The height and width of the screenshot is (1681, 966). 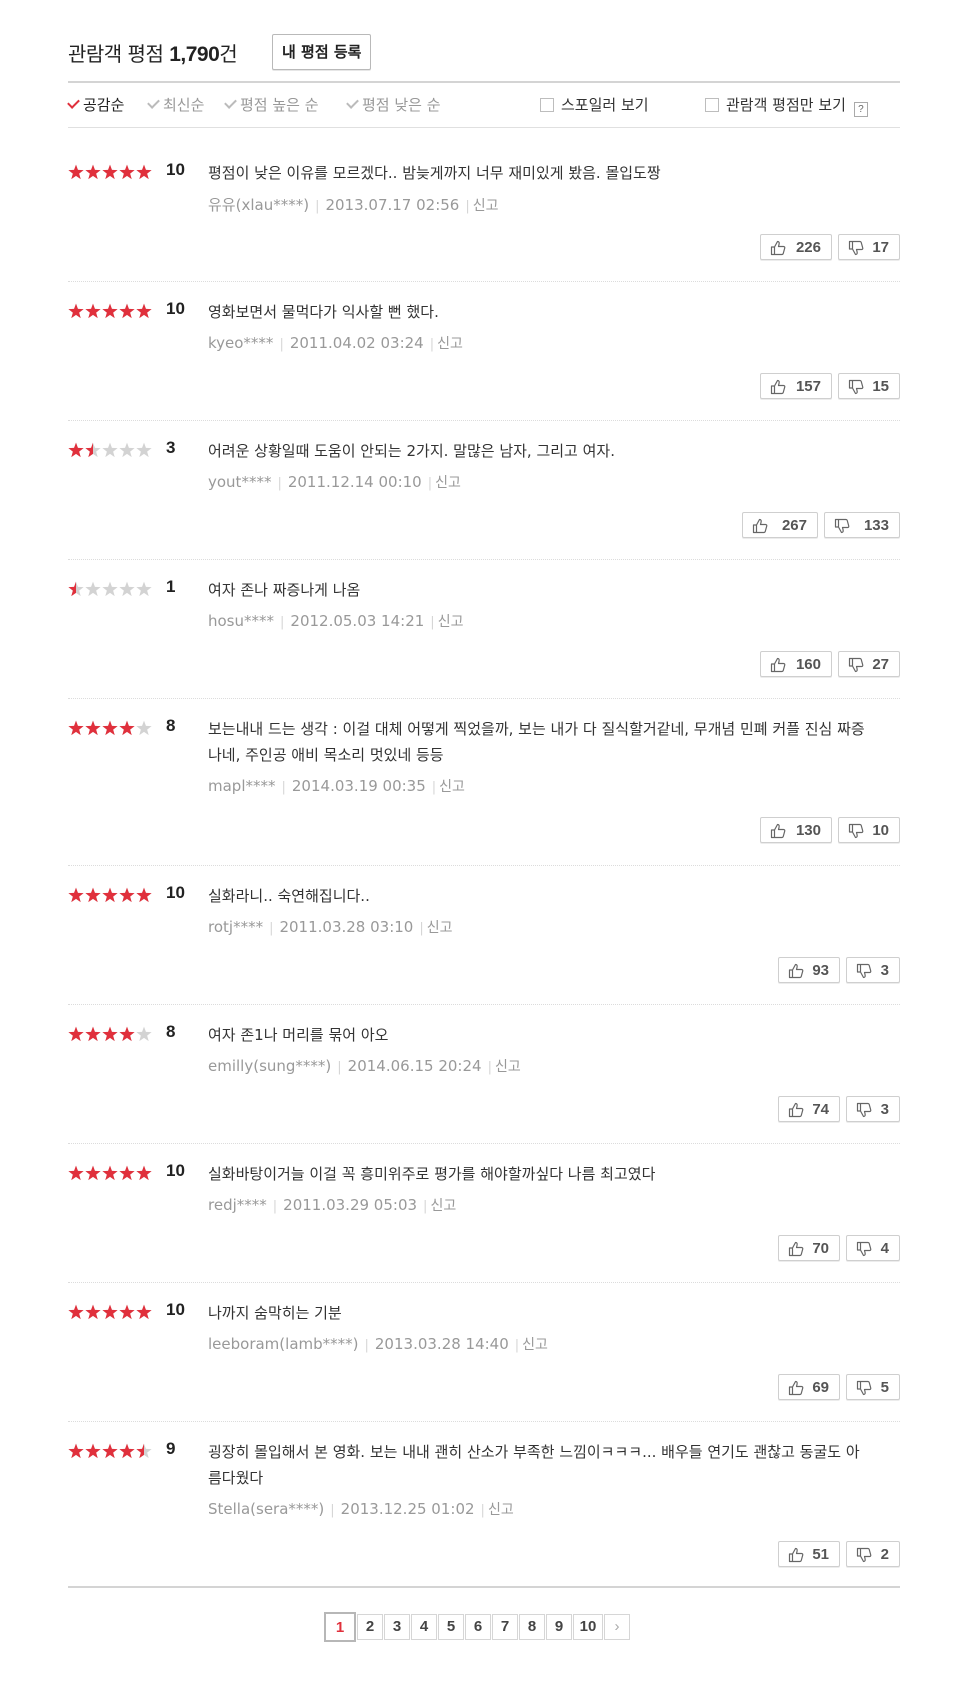 What do you see at coordinates (335, 343) in the screenshot?
I see `review-meta: kyeo**** | 2011.04.02 03:24 | 신고` at bounding box center [335, 343].